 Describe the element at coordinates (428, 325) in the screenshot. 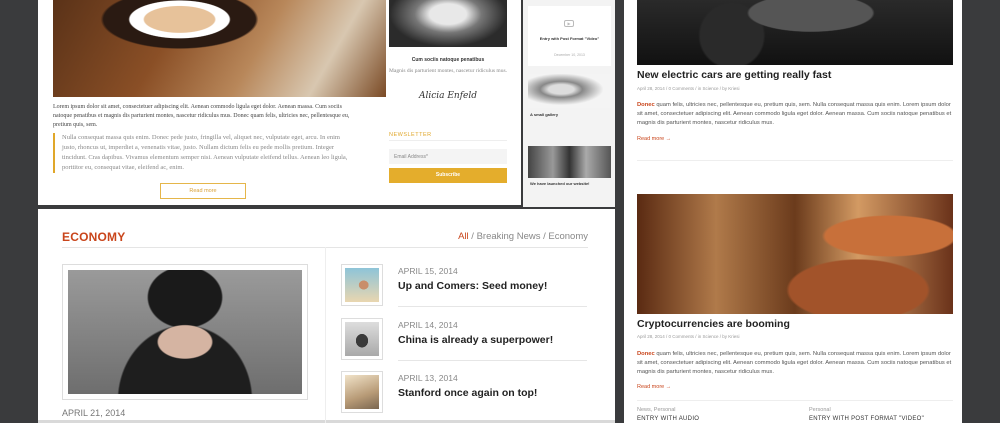

I see `list-item-date: APRIL 14, 2014` at that location.